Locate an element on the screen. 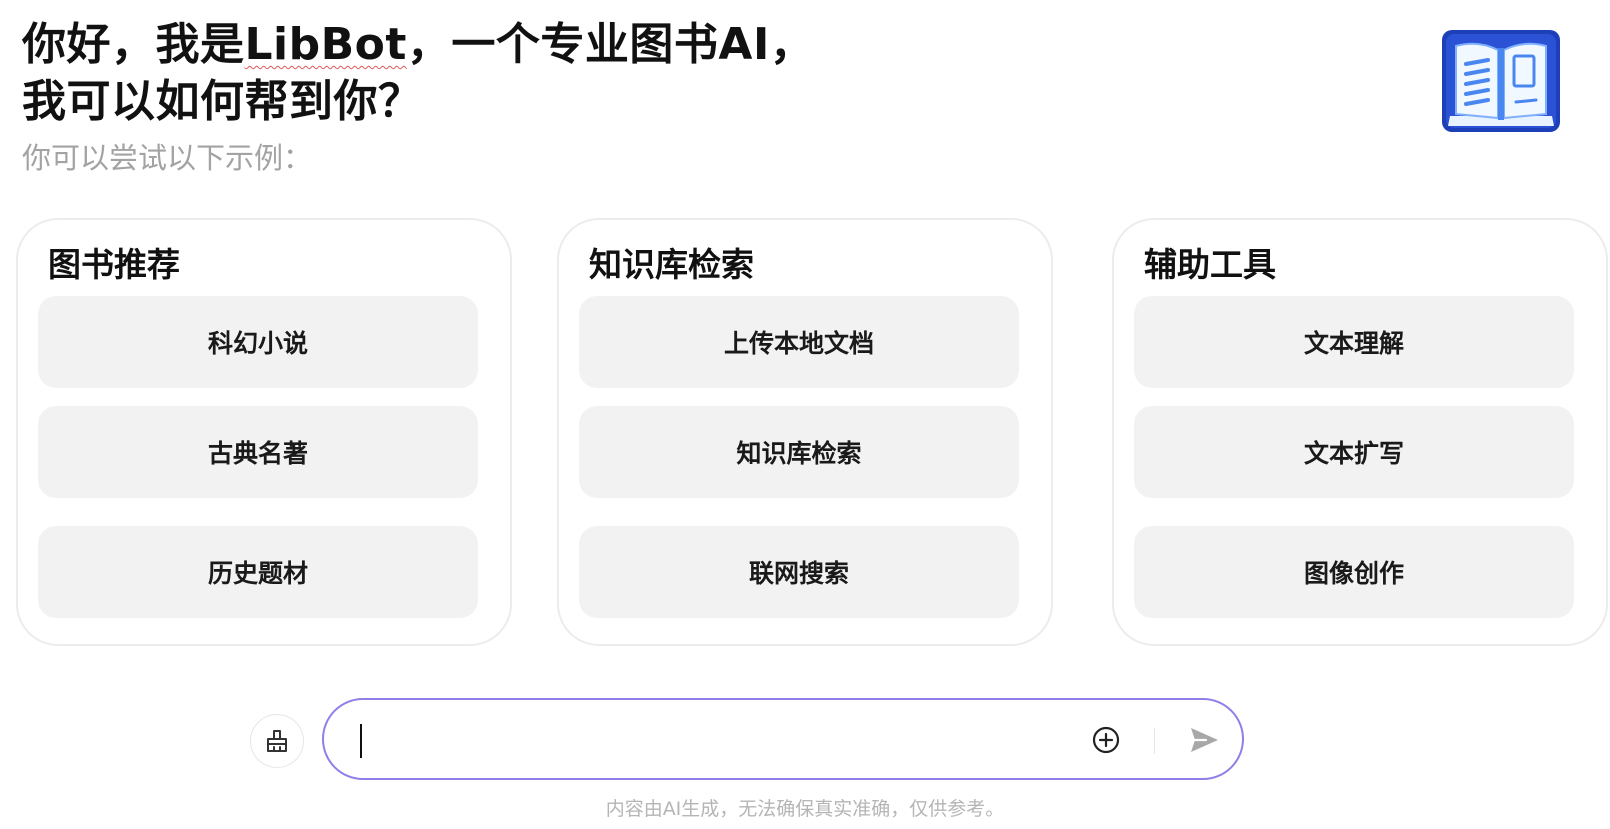 The height and width of the screenshot is (829, 1610). greeting-headline: 你好，我是LibBot，一个专业图书AI， 我可以如何帮到你？ is located at coordinates (418, 73).